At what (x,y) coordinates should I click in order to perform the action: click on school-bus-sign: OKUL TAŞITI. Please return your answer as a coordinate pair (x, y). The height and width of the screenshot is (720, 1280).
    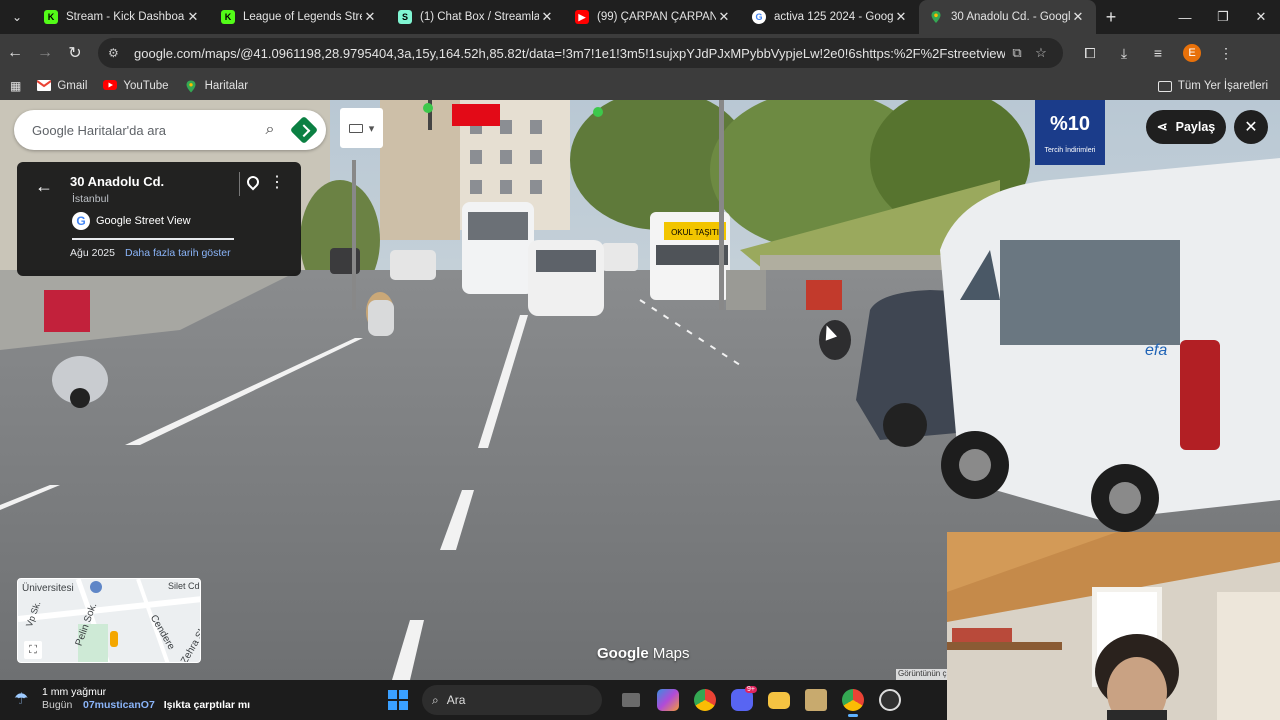
    Looking at the image, I should click on (695, 232).